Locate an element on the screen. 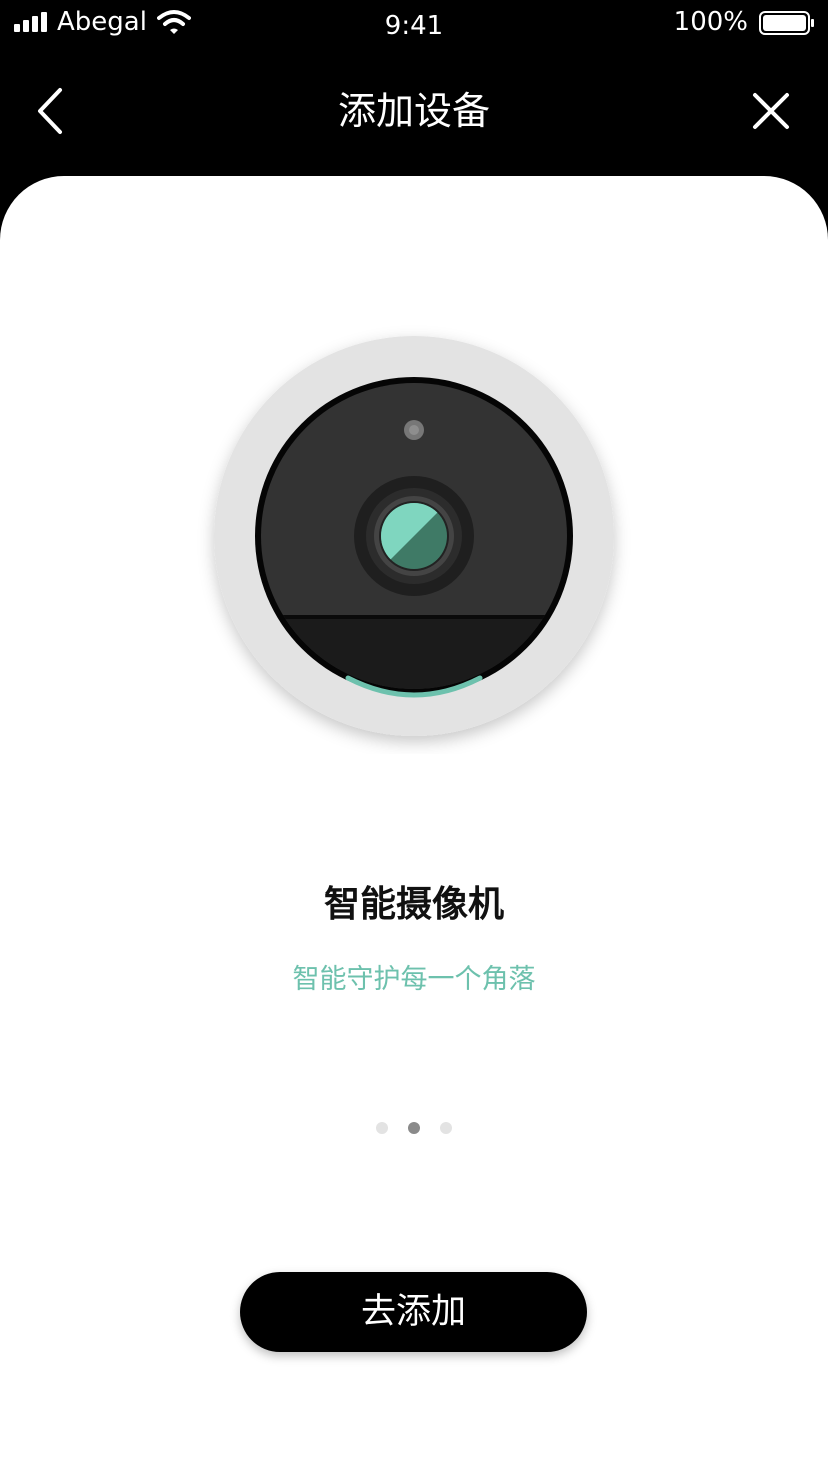  close-icon is located at coordinates (771, 111).